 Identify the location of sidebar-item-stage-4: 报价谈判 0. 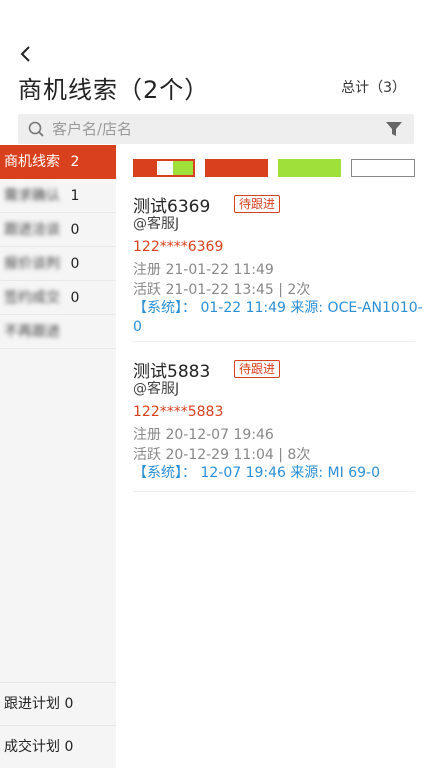
(58, 264).